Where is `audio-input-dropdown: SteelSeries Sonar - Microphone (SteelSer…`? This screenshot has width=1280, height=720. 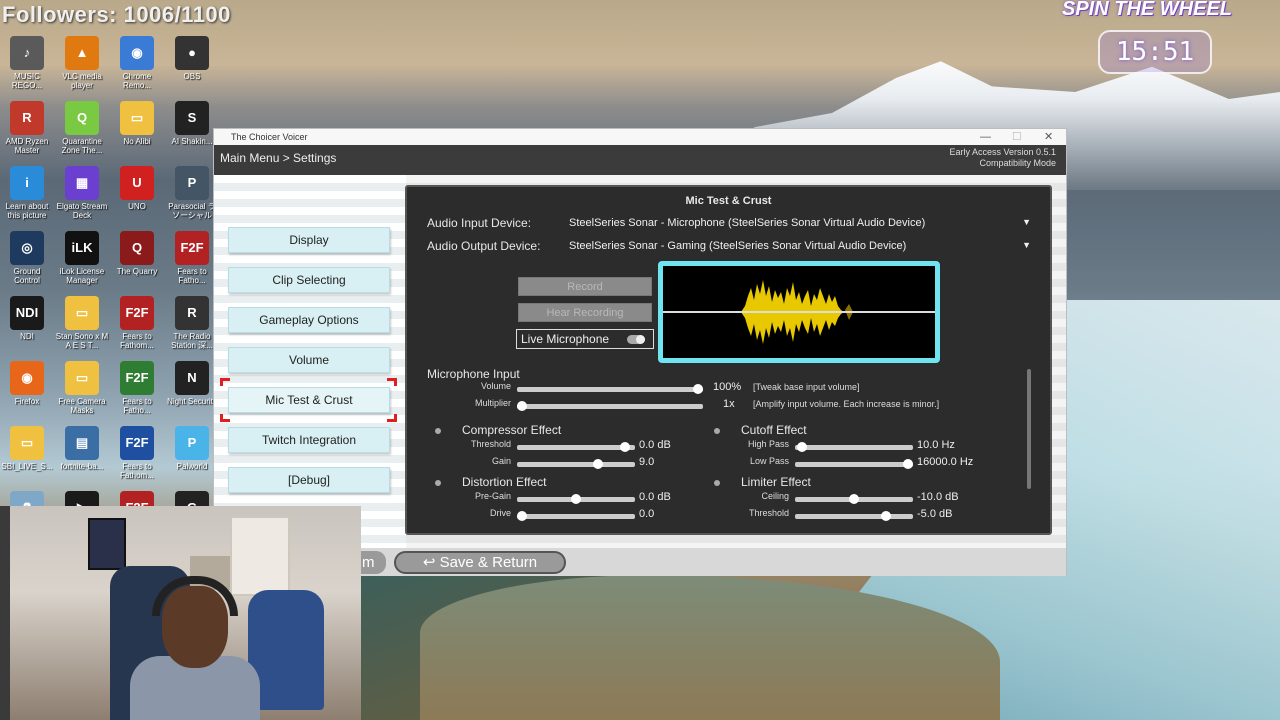
audio-input-dropdown: SteelSeries Sonar - Microphone (SteelSer… is located at coordinates (800, 223).